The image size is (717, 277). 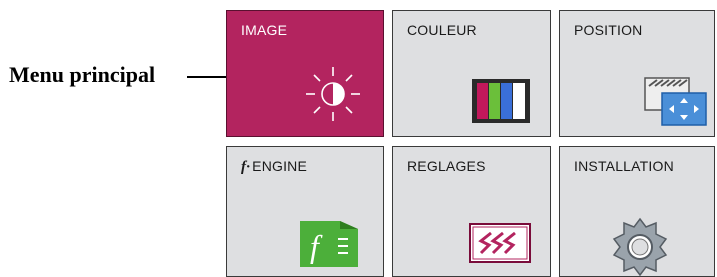 What do you see at coordinates (246, 167) in the screenshot?
I see `f-engine-prefix: f·` at bounding box center [246, 167].